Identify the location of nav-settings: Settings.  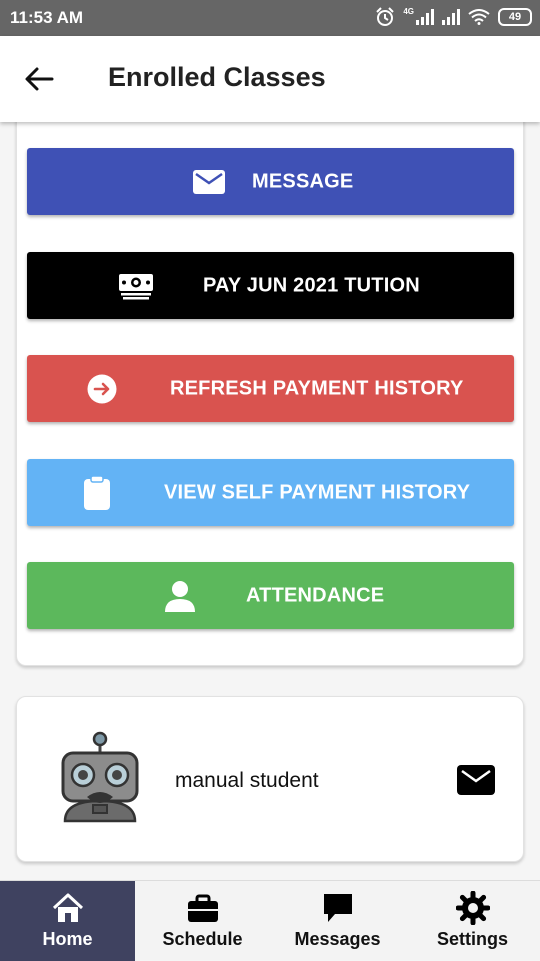
(472, 921).